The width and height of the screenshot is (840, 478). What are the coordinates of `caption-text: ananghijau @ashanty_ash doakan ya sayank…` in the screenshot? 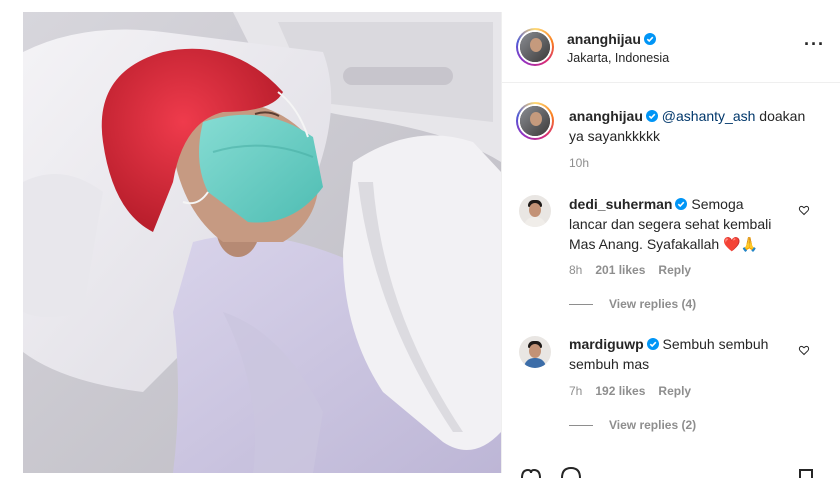 It's located at (699, 126).